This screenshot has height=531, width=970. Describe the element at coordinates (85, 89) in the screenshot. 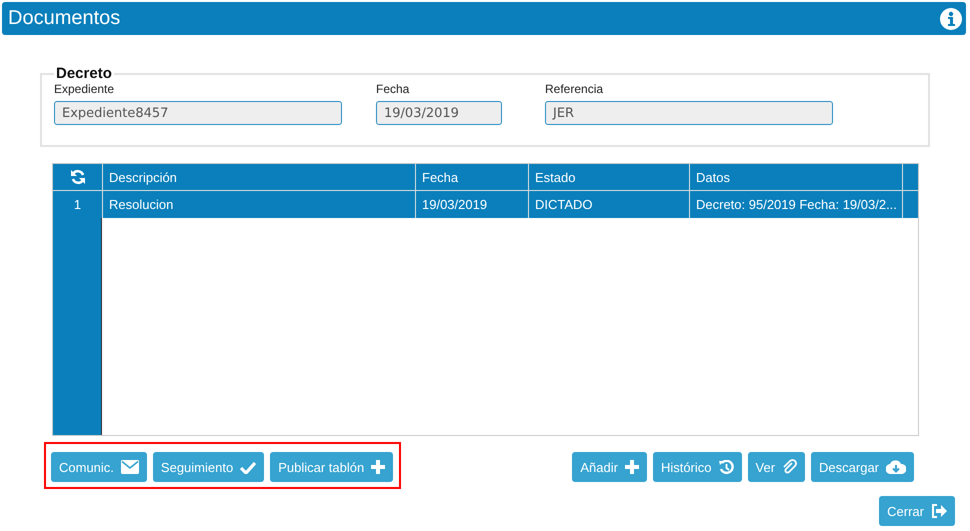

I see `field-label: Expediente` at that location.